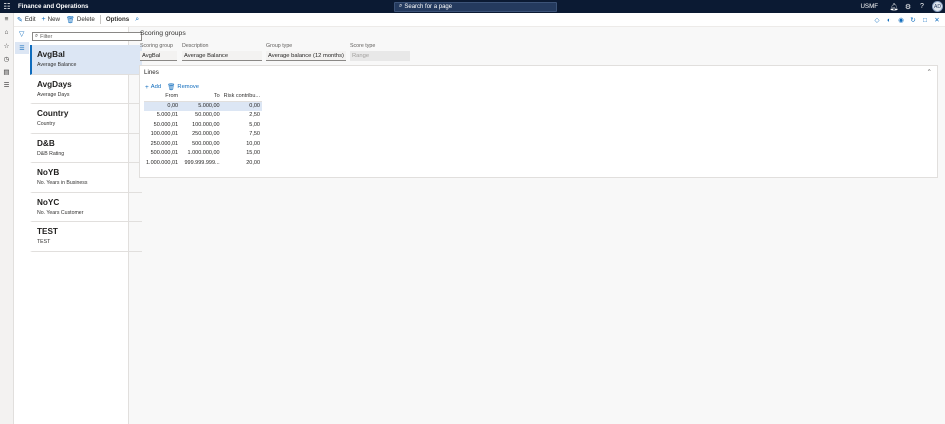 The image size is (945, 424). I want to click on top-right-controls: USMF 🔔︎ ⚙ ? AD, so click(902, 6).